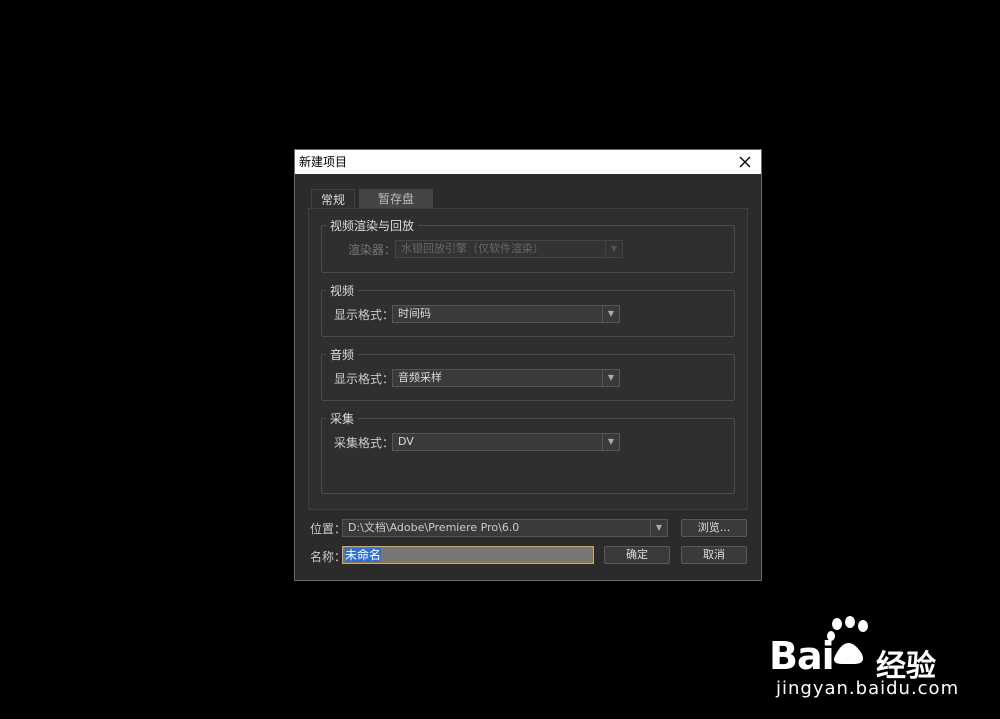 The width and height of the screenshot is (1000, 719). What do you see at coordinates (396, 199) in the screenshot?
I see `tab-scratch-disks: 暂存盘` at bounding box center [396, 199].